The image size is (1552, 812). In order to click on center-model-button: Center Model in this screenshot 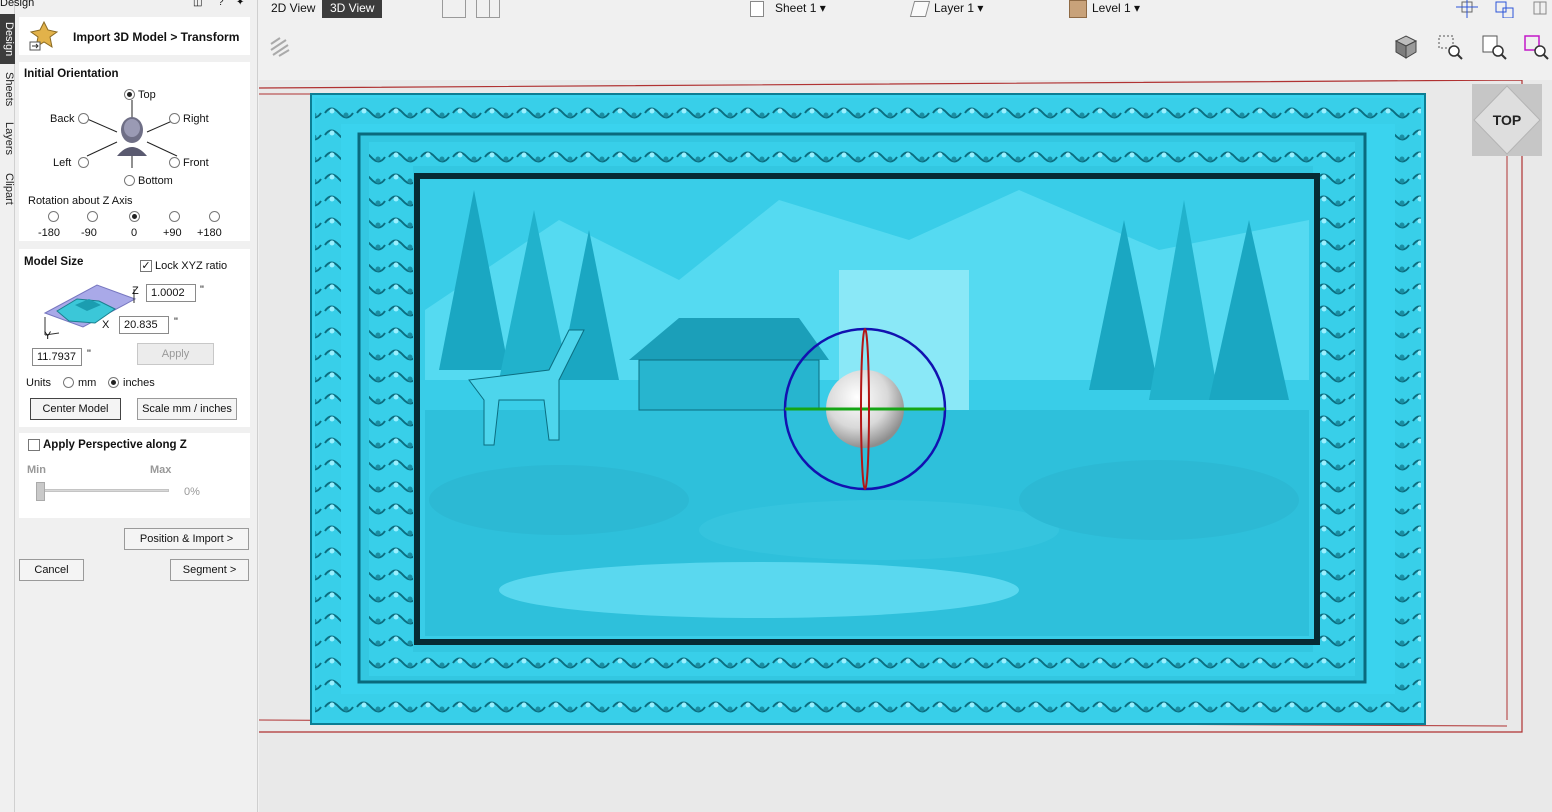, I will do `click(75, 409)`.